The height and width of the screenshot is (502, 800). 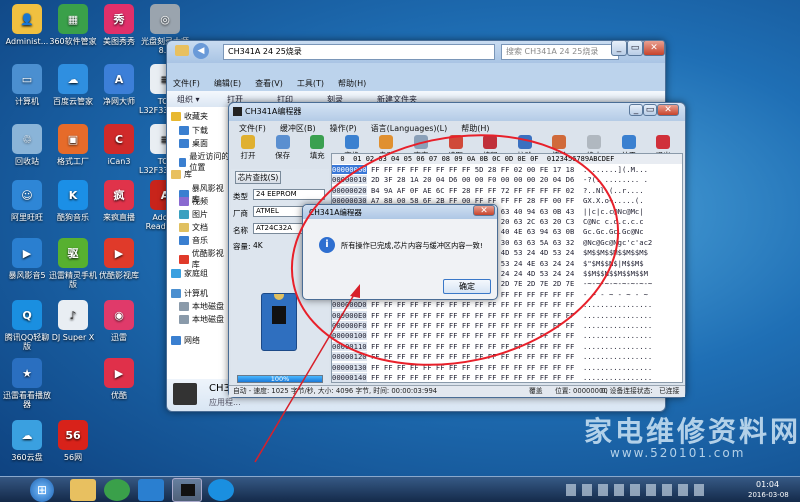 What do you see at coordinates (768, 495) in the screenshot?
I see `clock-date: 2016-03-08` at bounding box center [768, 495].